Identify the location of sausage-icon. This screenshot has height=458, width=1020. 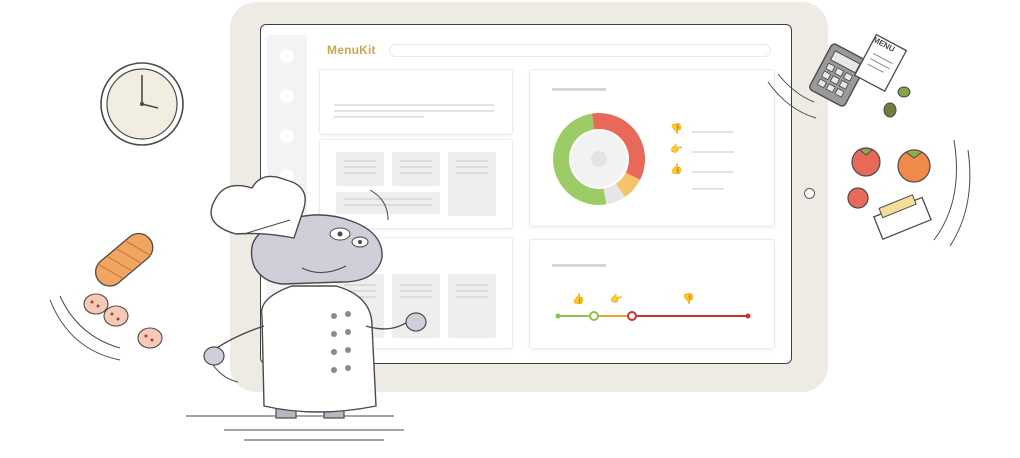
(123, 290).